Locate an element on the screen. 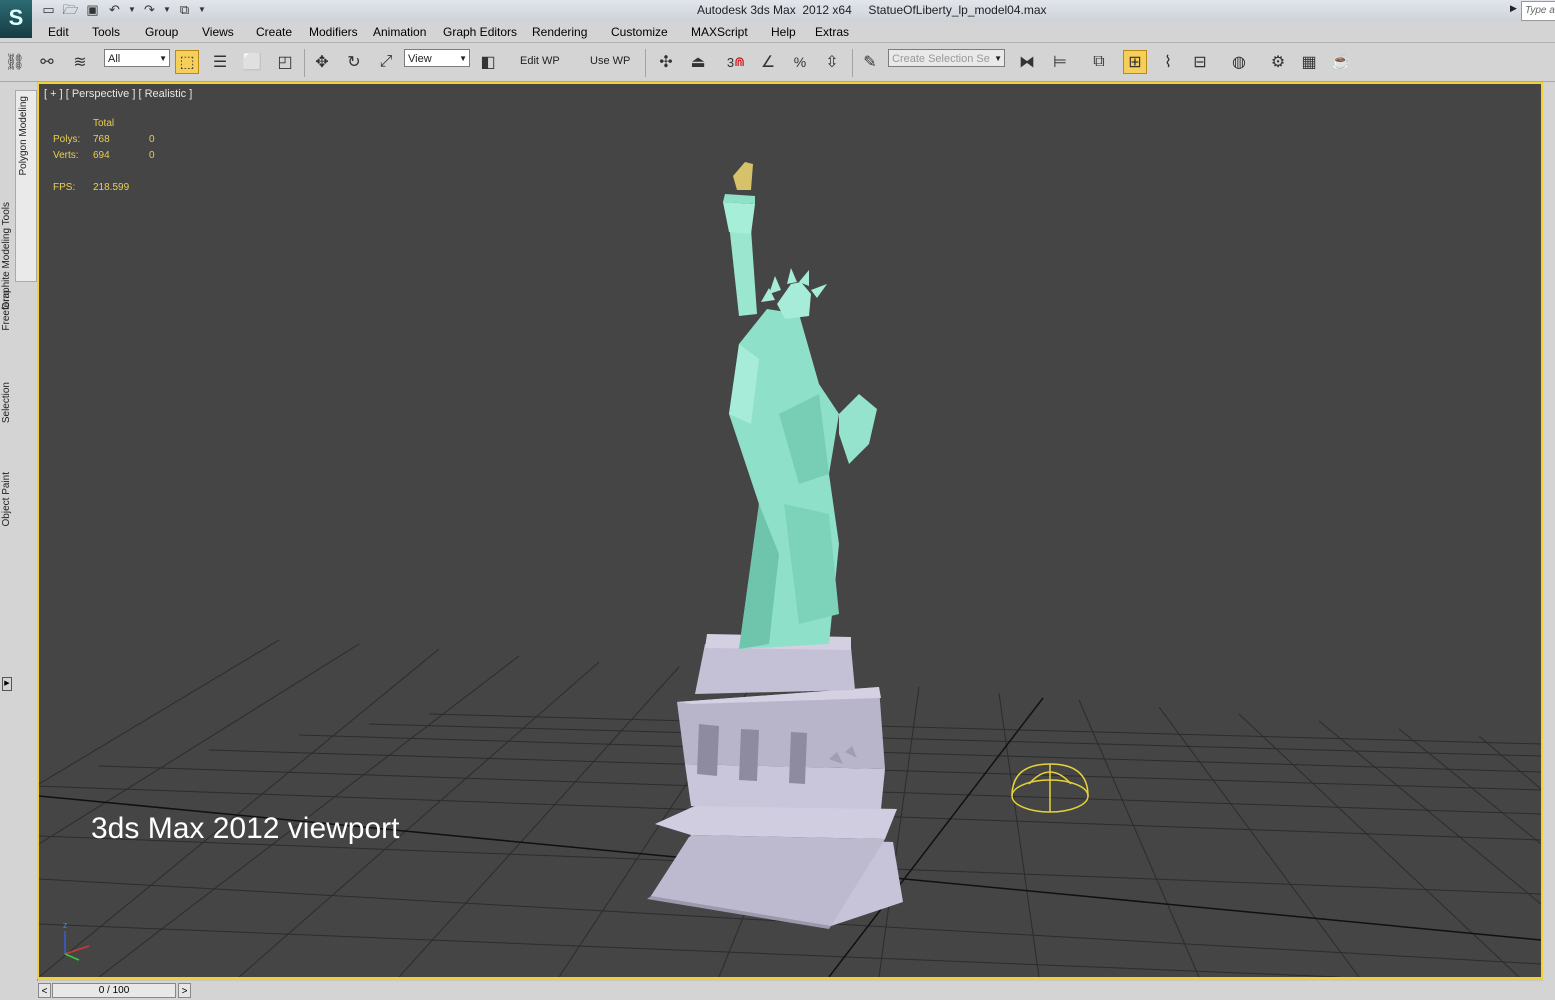 This screenshot has width=1555, height=1000. menu-tools: Tools is located at coordinates (106, 32).